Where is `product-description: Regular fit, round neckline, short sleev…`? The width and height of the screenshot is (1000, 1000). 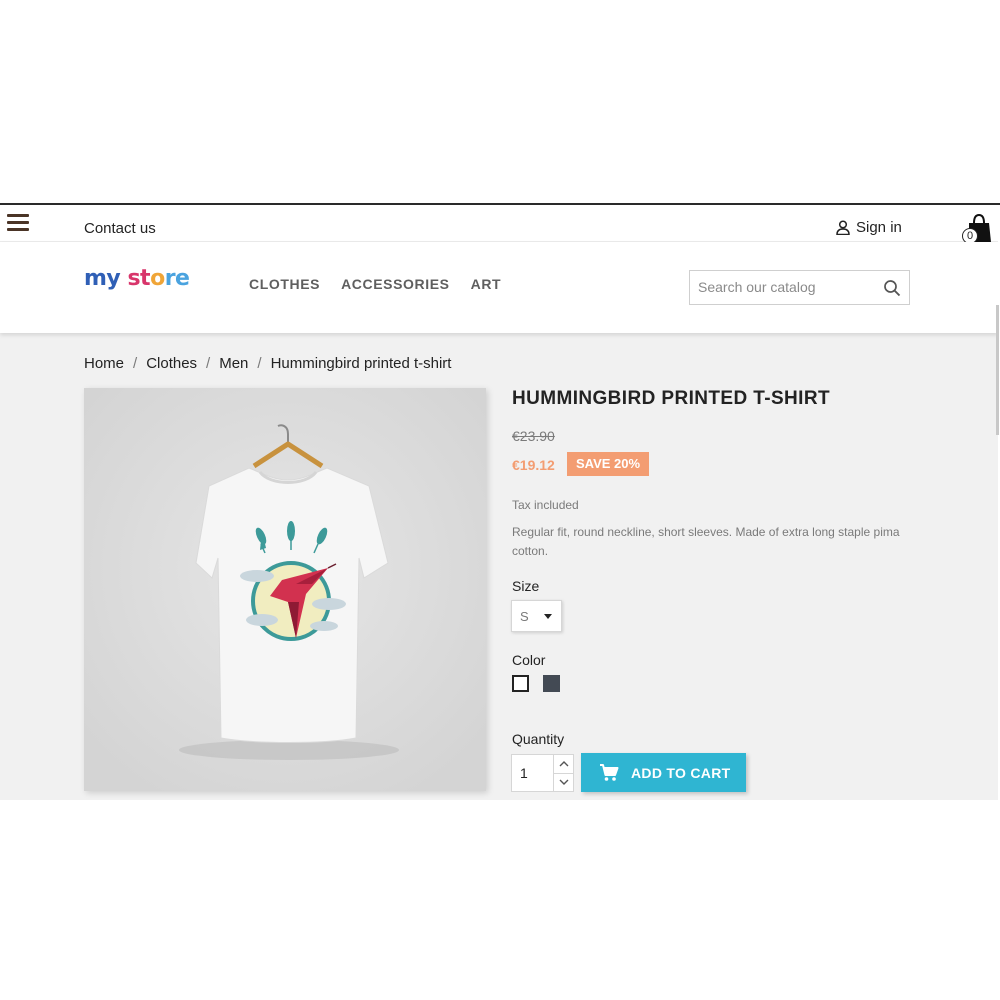
product-description: Regular fit, round neckline, short sleev… is located at coordinates (706, 541).